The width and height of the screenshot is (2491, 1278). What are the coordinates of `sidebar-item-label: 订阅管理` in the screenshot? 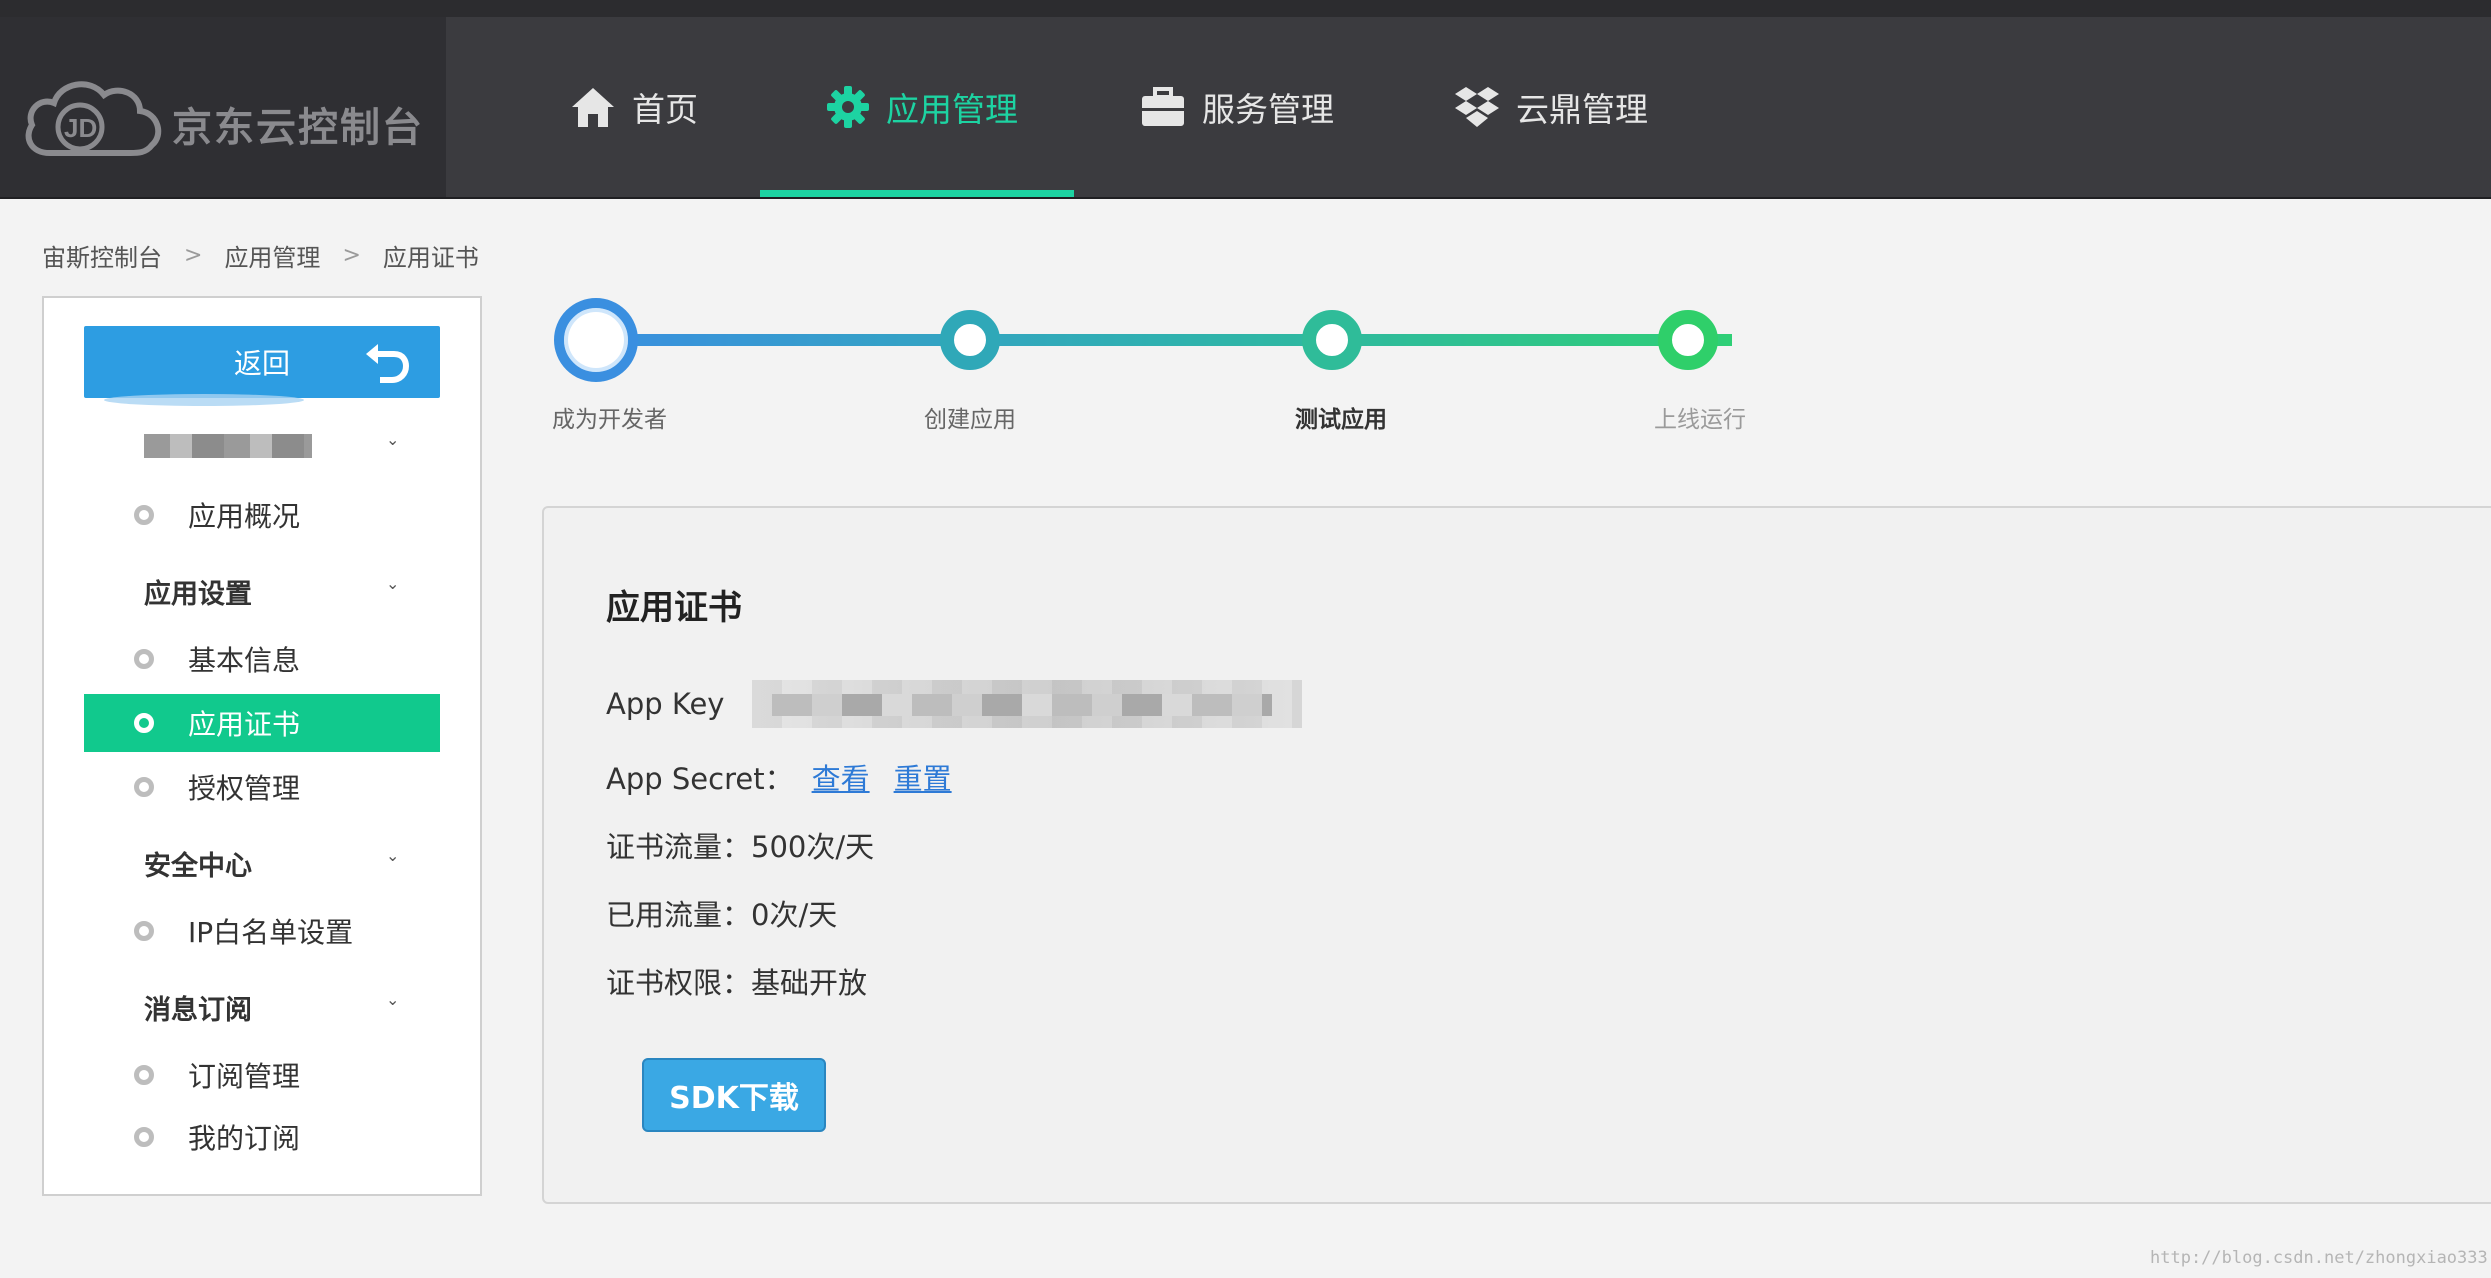 It's located at (244, 1076).